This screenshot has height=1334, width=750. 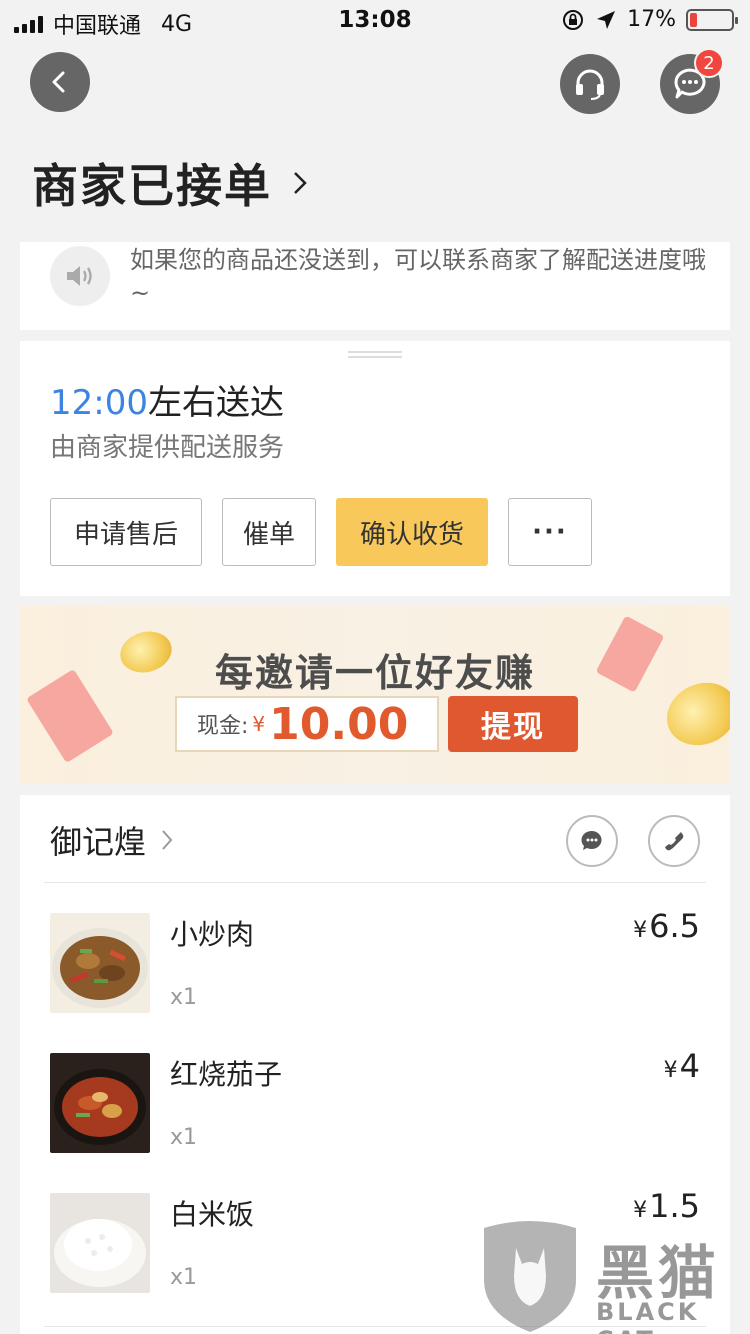 I want to click on item-price-value: 6.5, so click(x=674, y=926).